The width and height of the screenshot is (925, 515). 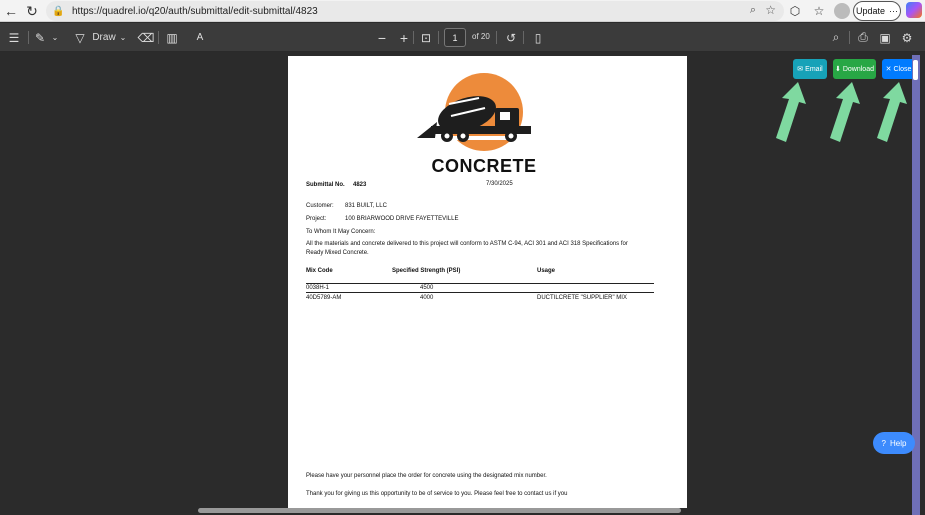 What do you see at coordinates (360, 185) in the screenshot?
I see `submittal-number: 4823` at bounding box center [360, 185].